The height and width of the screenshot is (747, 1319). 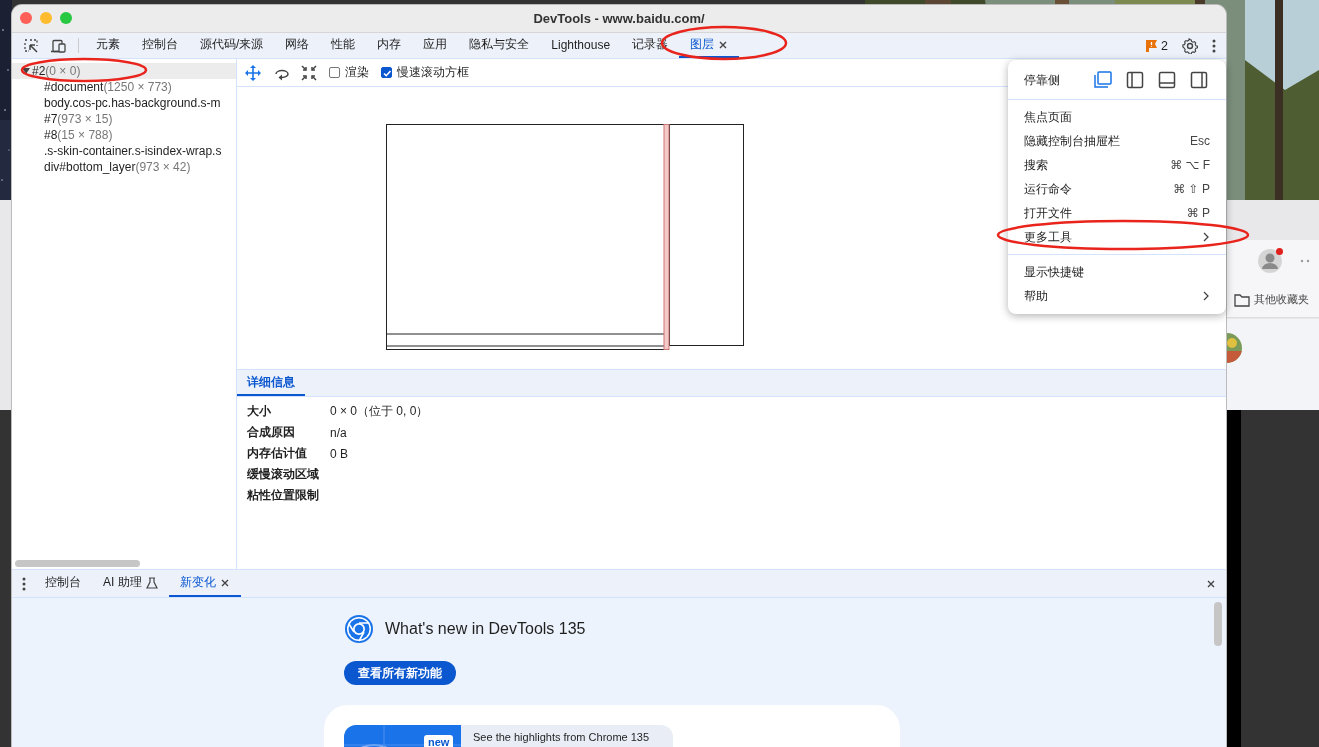 What do you see at coordinates (400, 673) in the screenshot?
I see `see-all-button: 查看所有新功能` at bounding box center [400, 673].